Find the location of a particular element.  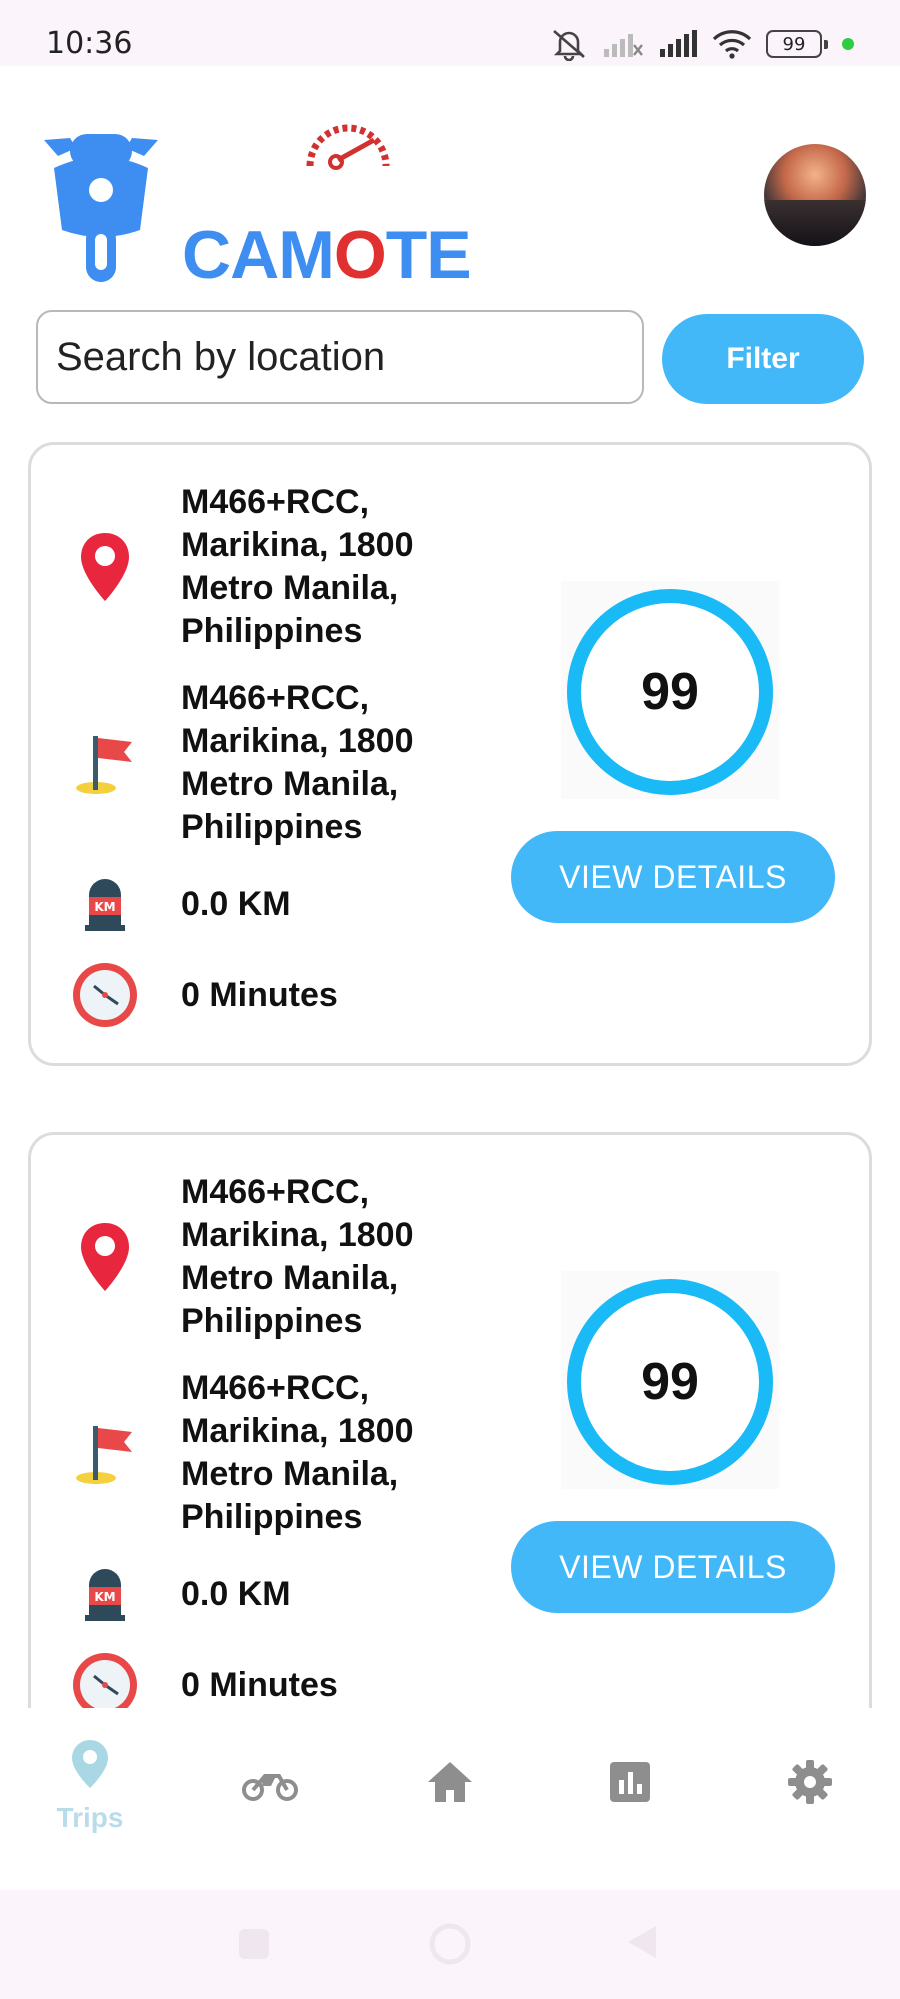

nav-item-stats is located at coordinates (630, 1798).